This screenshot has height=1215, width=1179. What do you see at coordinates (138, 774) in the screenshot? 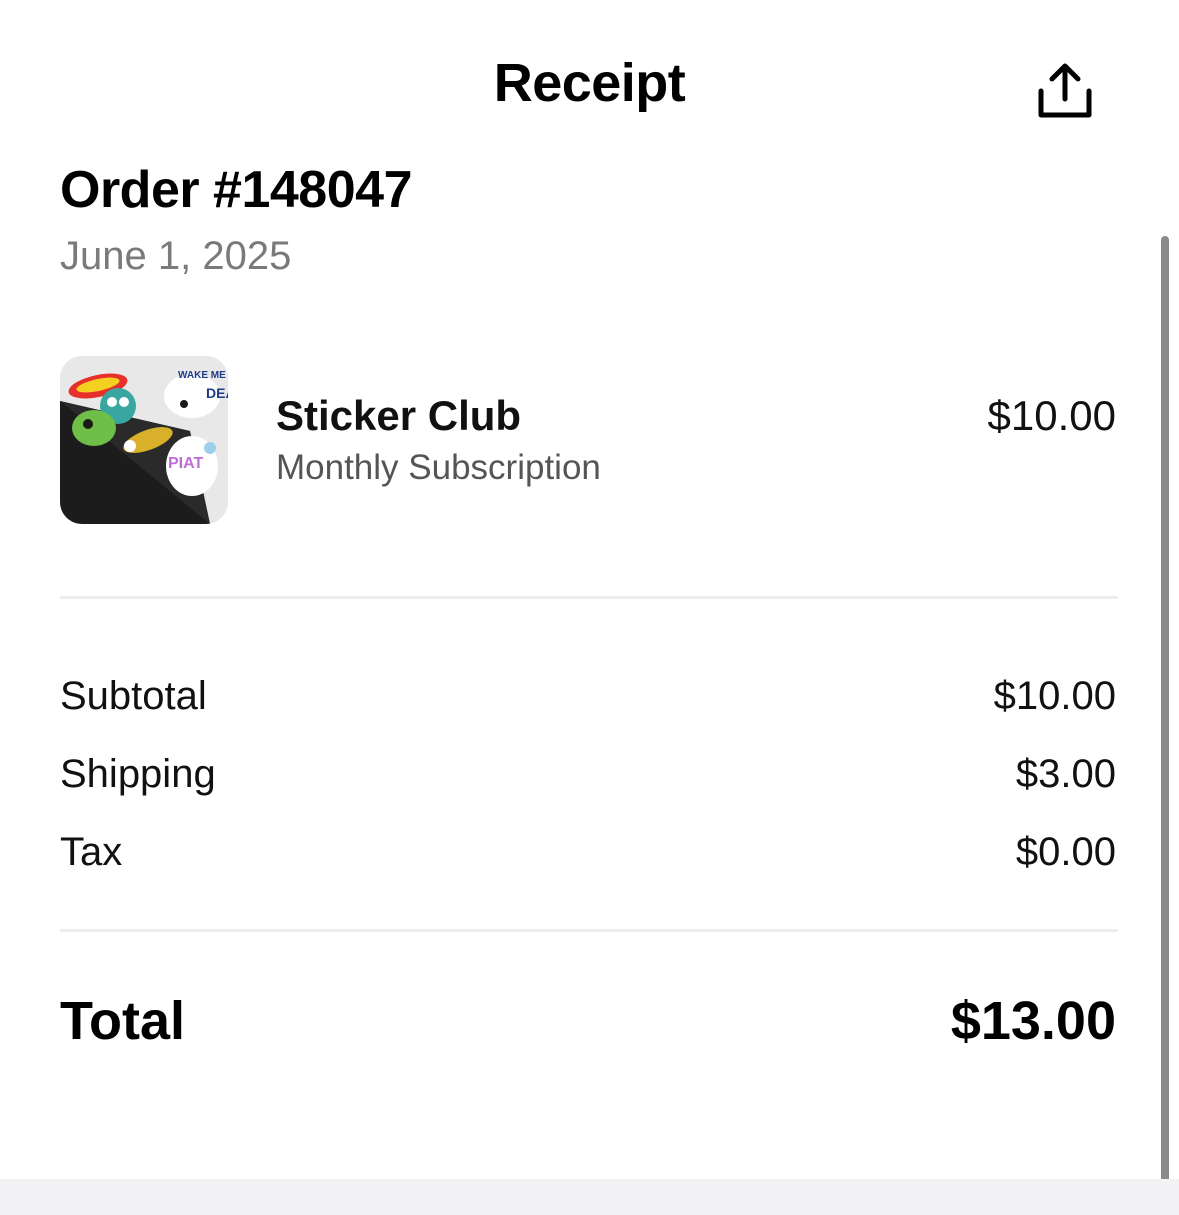
I see `shipping-label: Shipping` at bounding box center [138, 774].